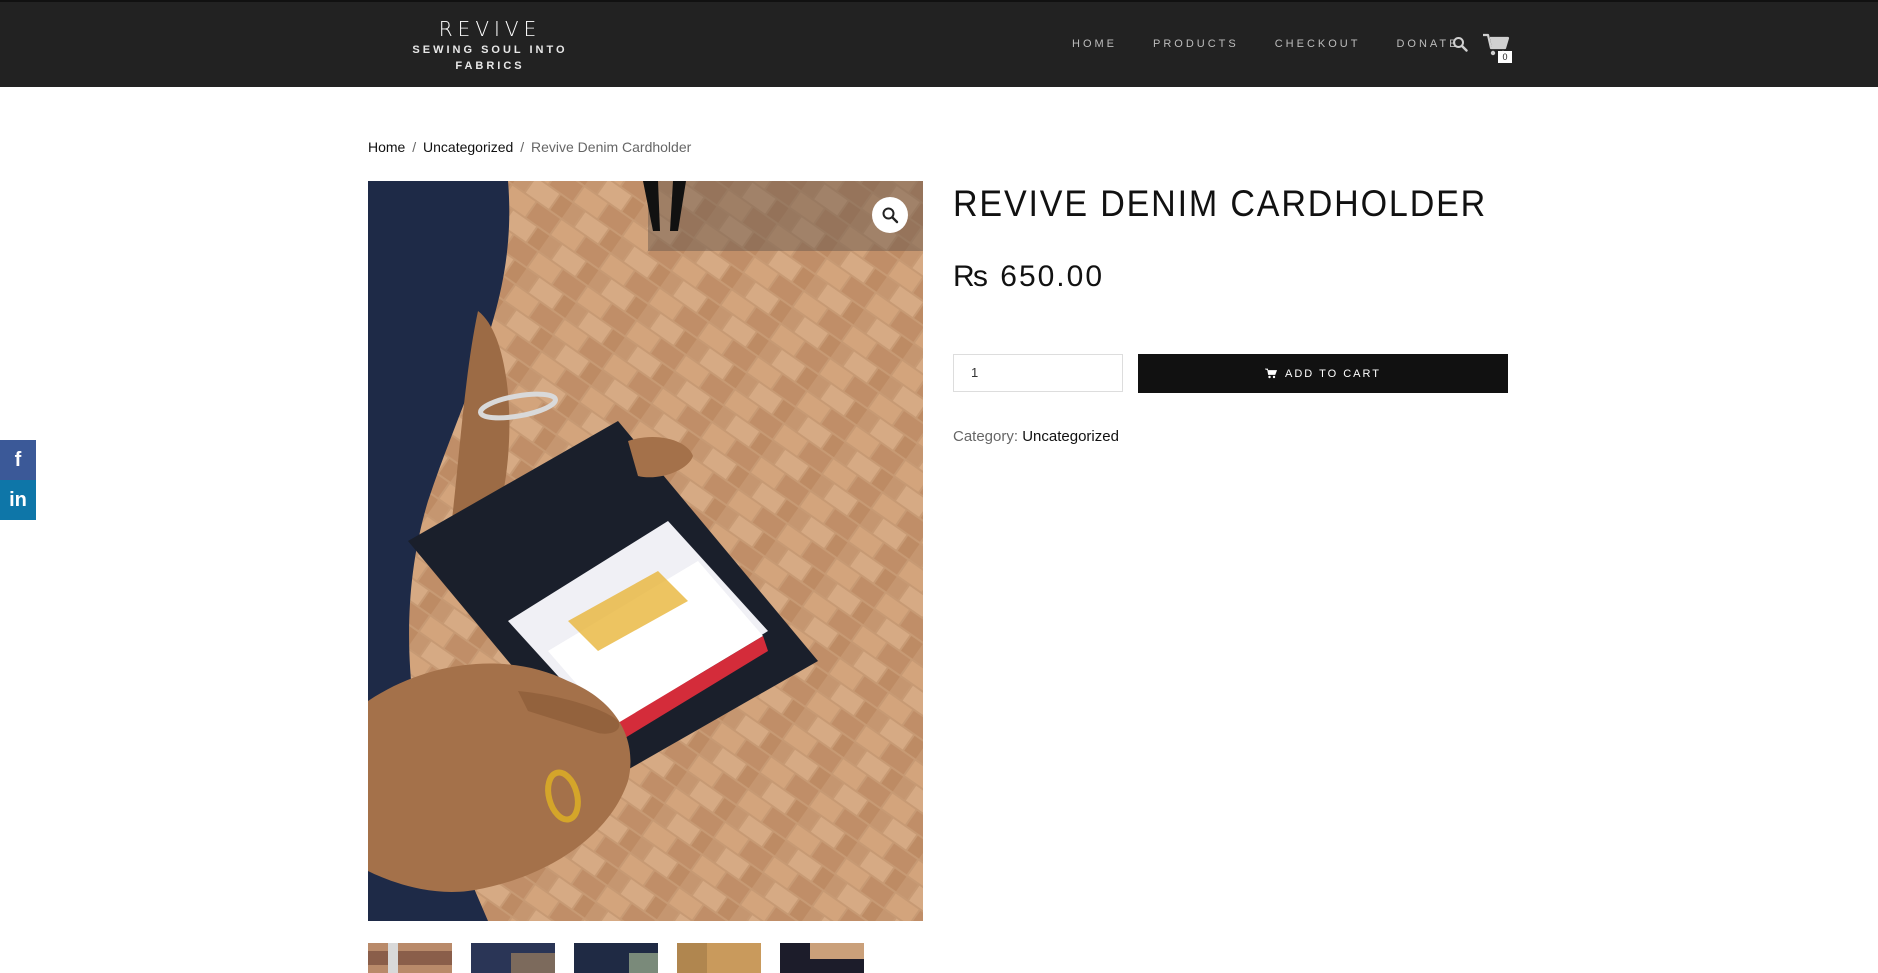 The height and width of the screenshot is (973, 1878). I want to click on zoom-button, so click(890, 215).